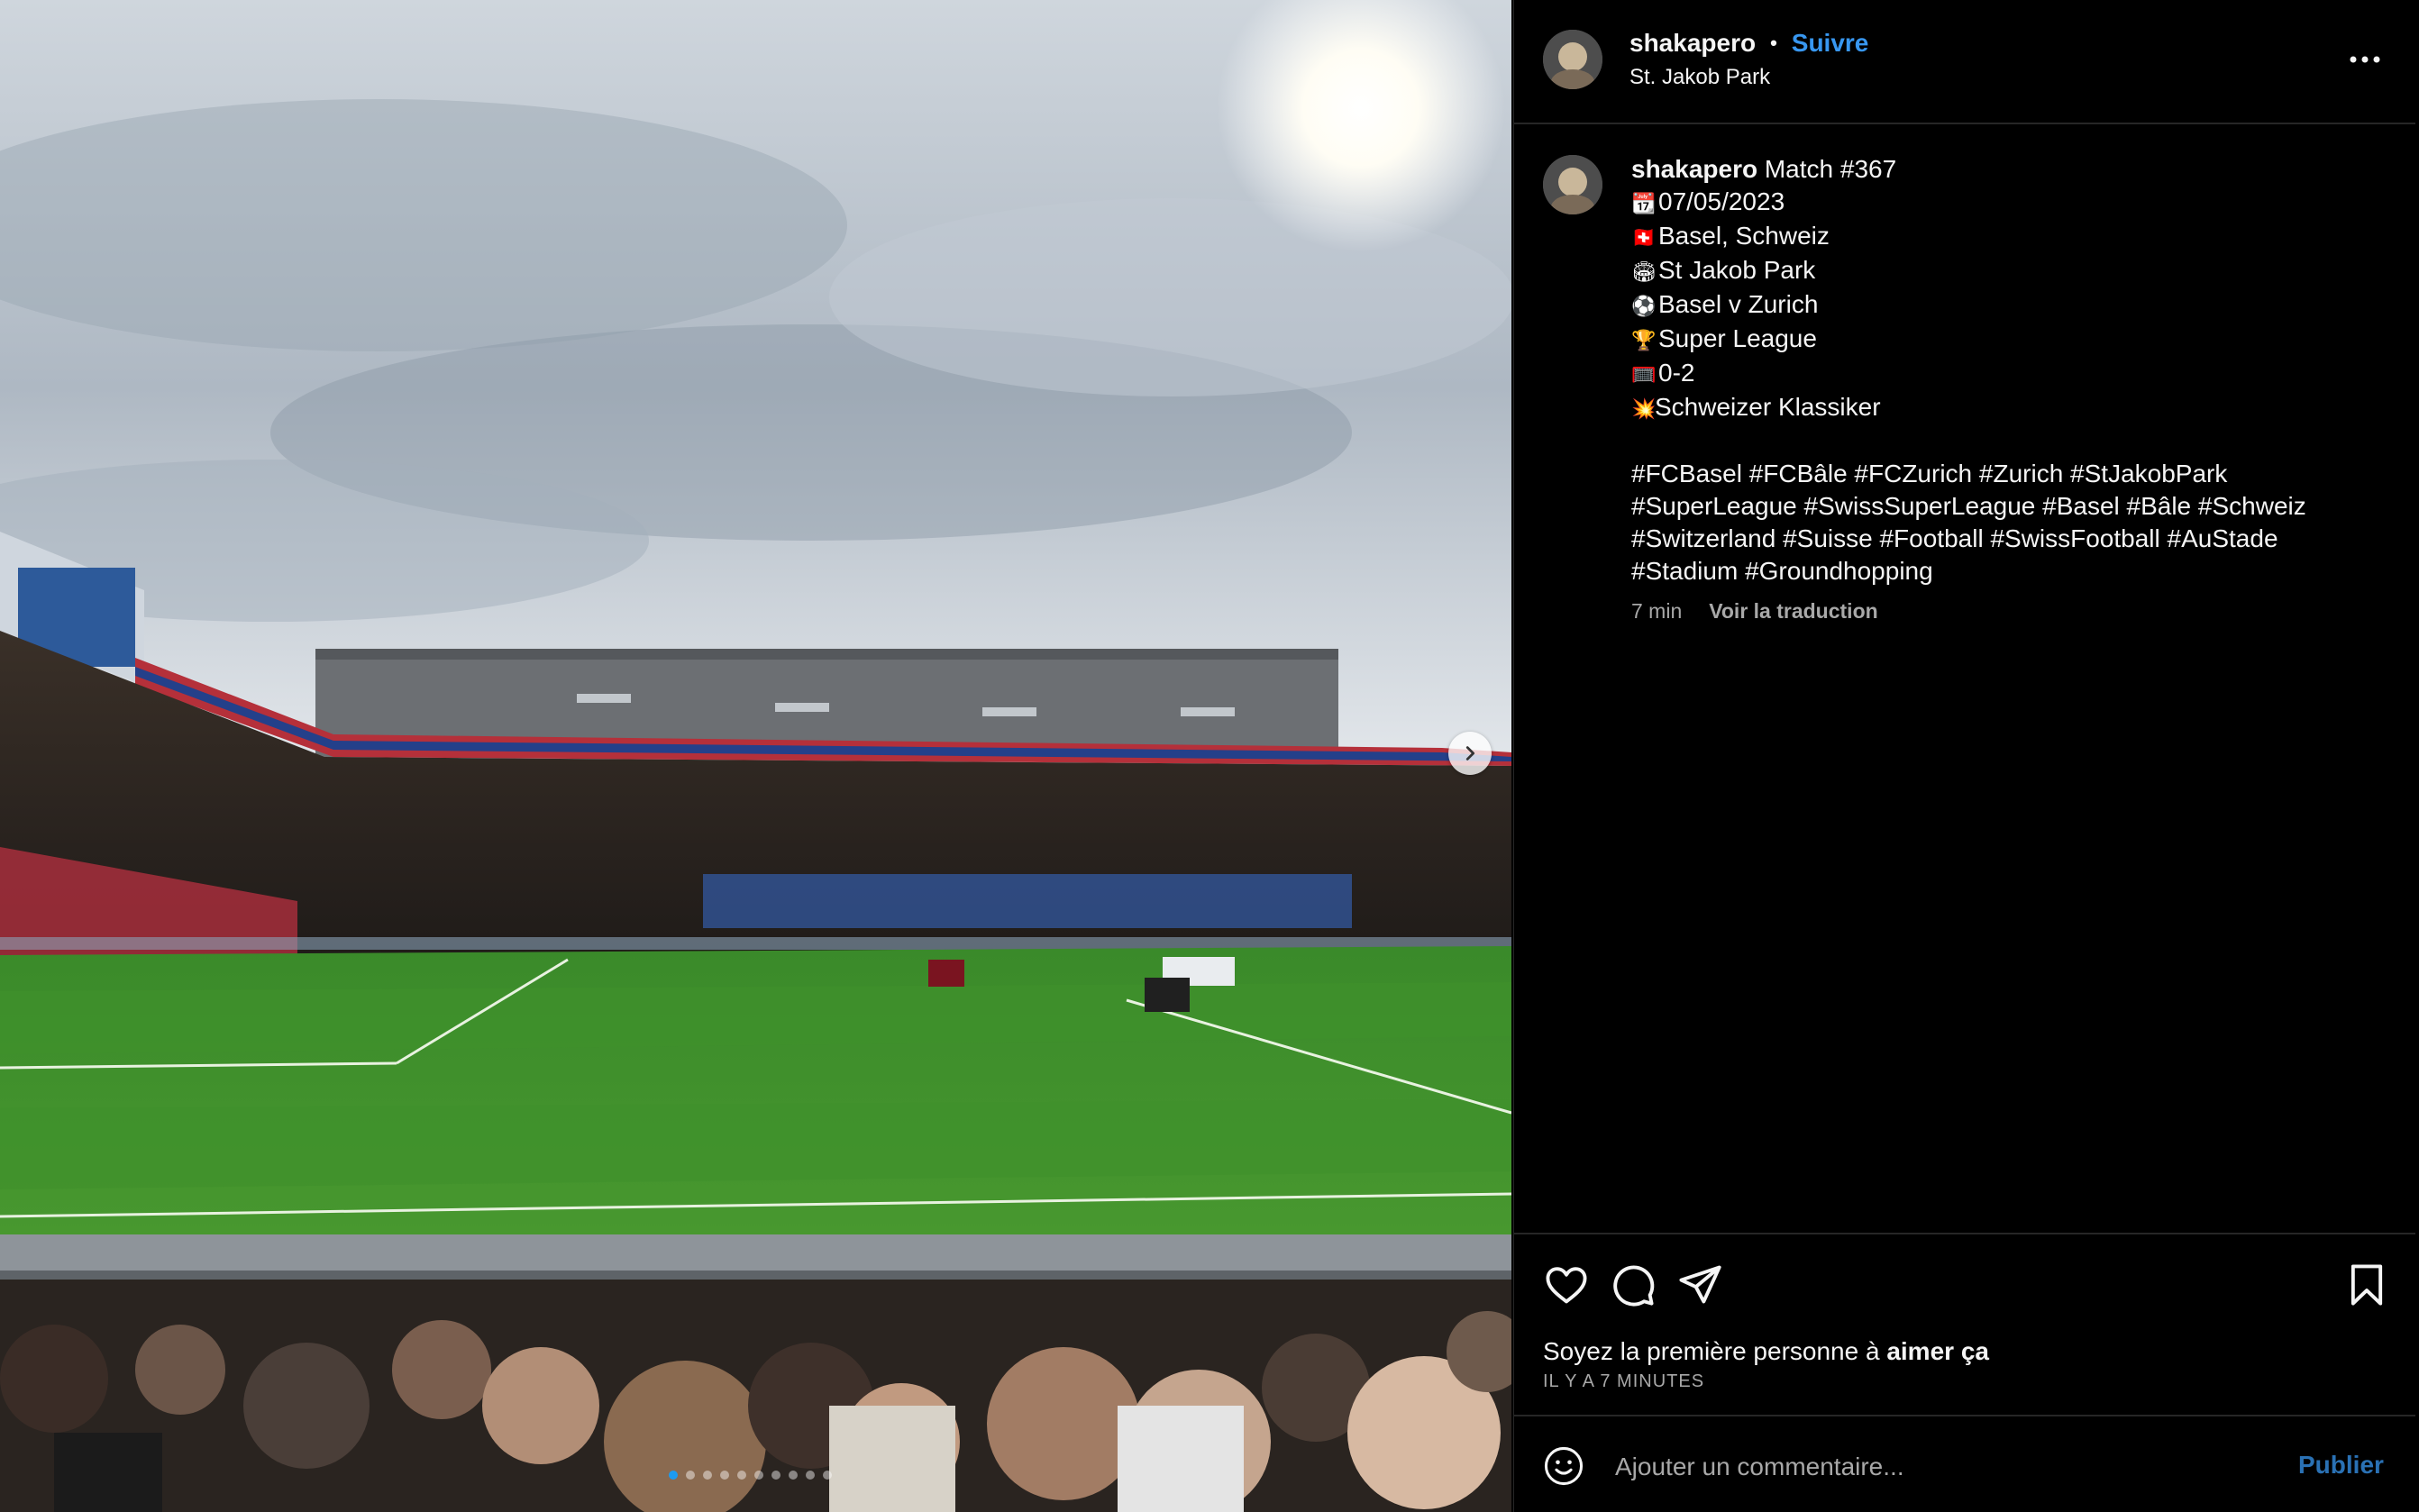  I want to click on heart-icon, so click(1566, 1285).